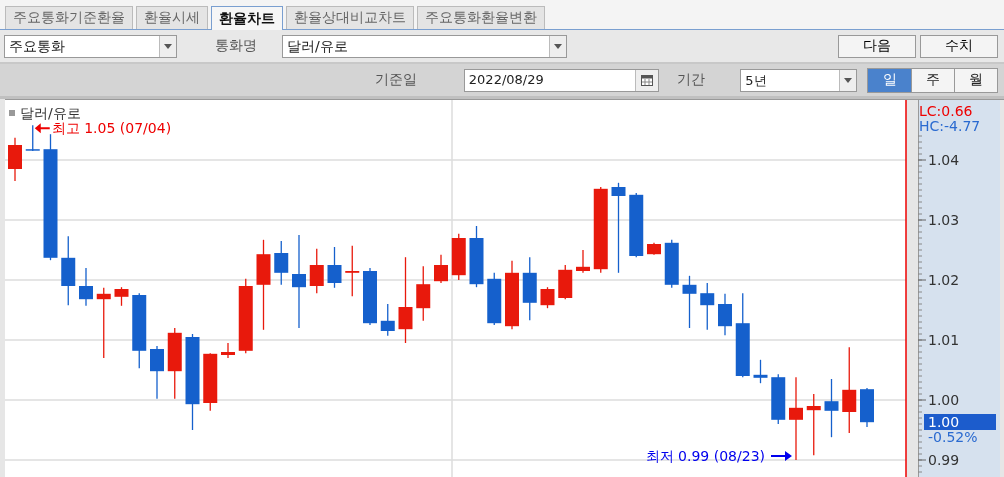 This screenshot has height=477, width=1004. I want to click on legend-marker-icon, so click(12, 113).